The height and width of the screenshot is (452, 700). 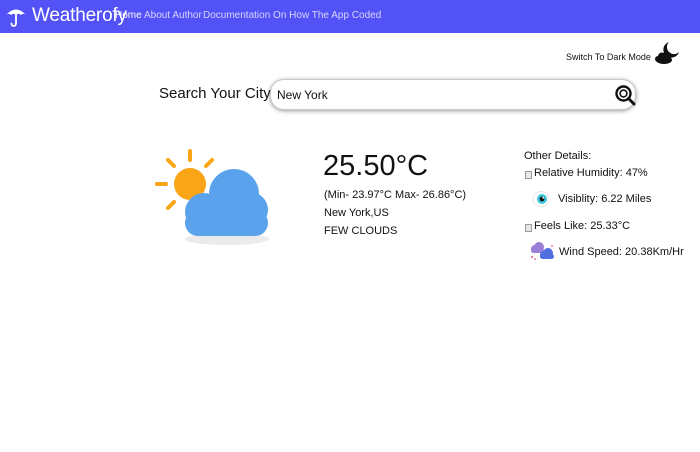 I want to click on location: New York,US, so click(x=356, y=213).